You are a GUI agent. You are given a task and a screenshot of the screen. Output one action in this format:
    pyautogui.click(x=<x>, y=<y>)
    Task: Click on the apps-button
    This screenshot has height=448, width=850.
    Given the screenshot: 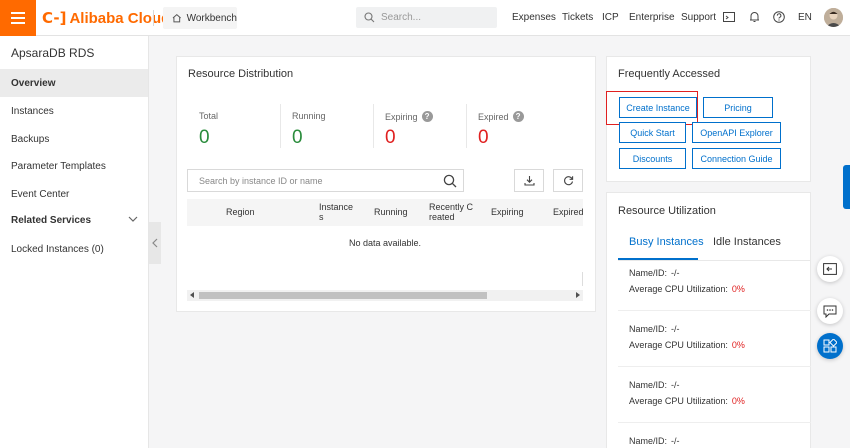 What is the action you would take?
    pyautogui.click(x=830, y=346)
    